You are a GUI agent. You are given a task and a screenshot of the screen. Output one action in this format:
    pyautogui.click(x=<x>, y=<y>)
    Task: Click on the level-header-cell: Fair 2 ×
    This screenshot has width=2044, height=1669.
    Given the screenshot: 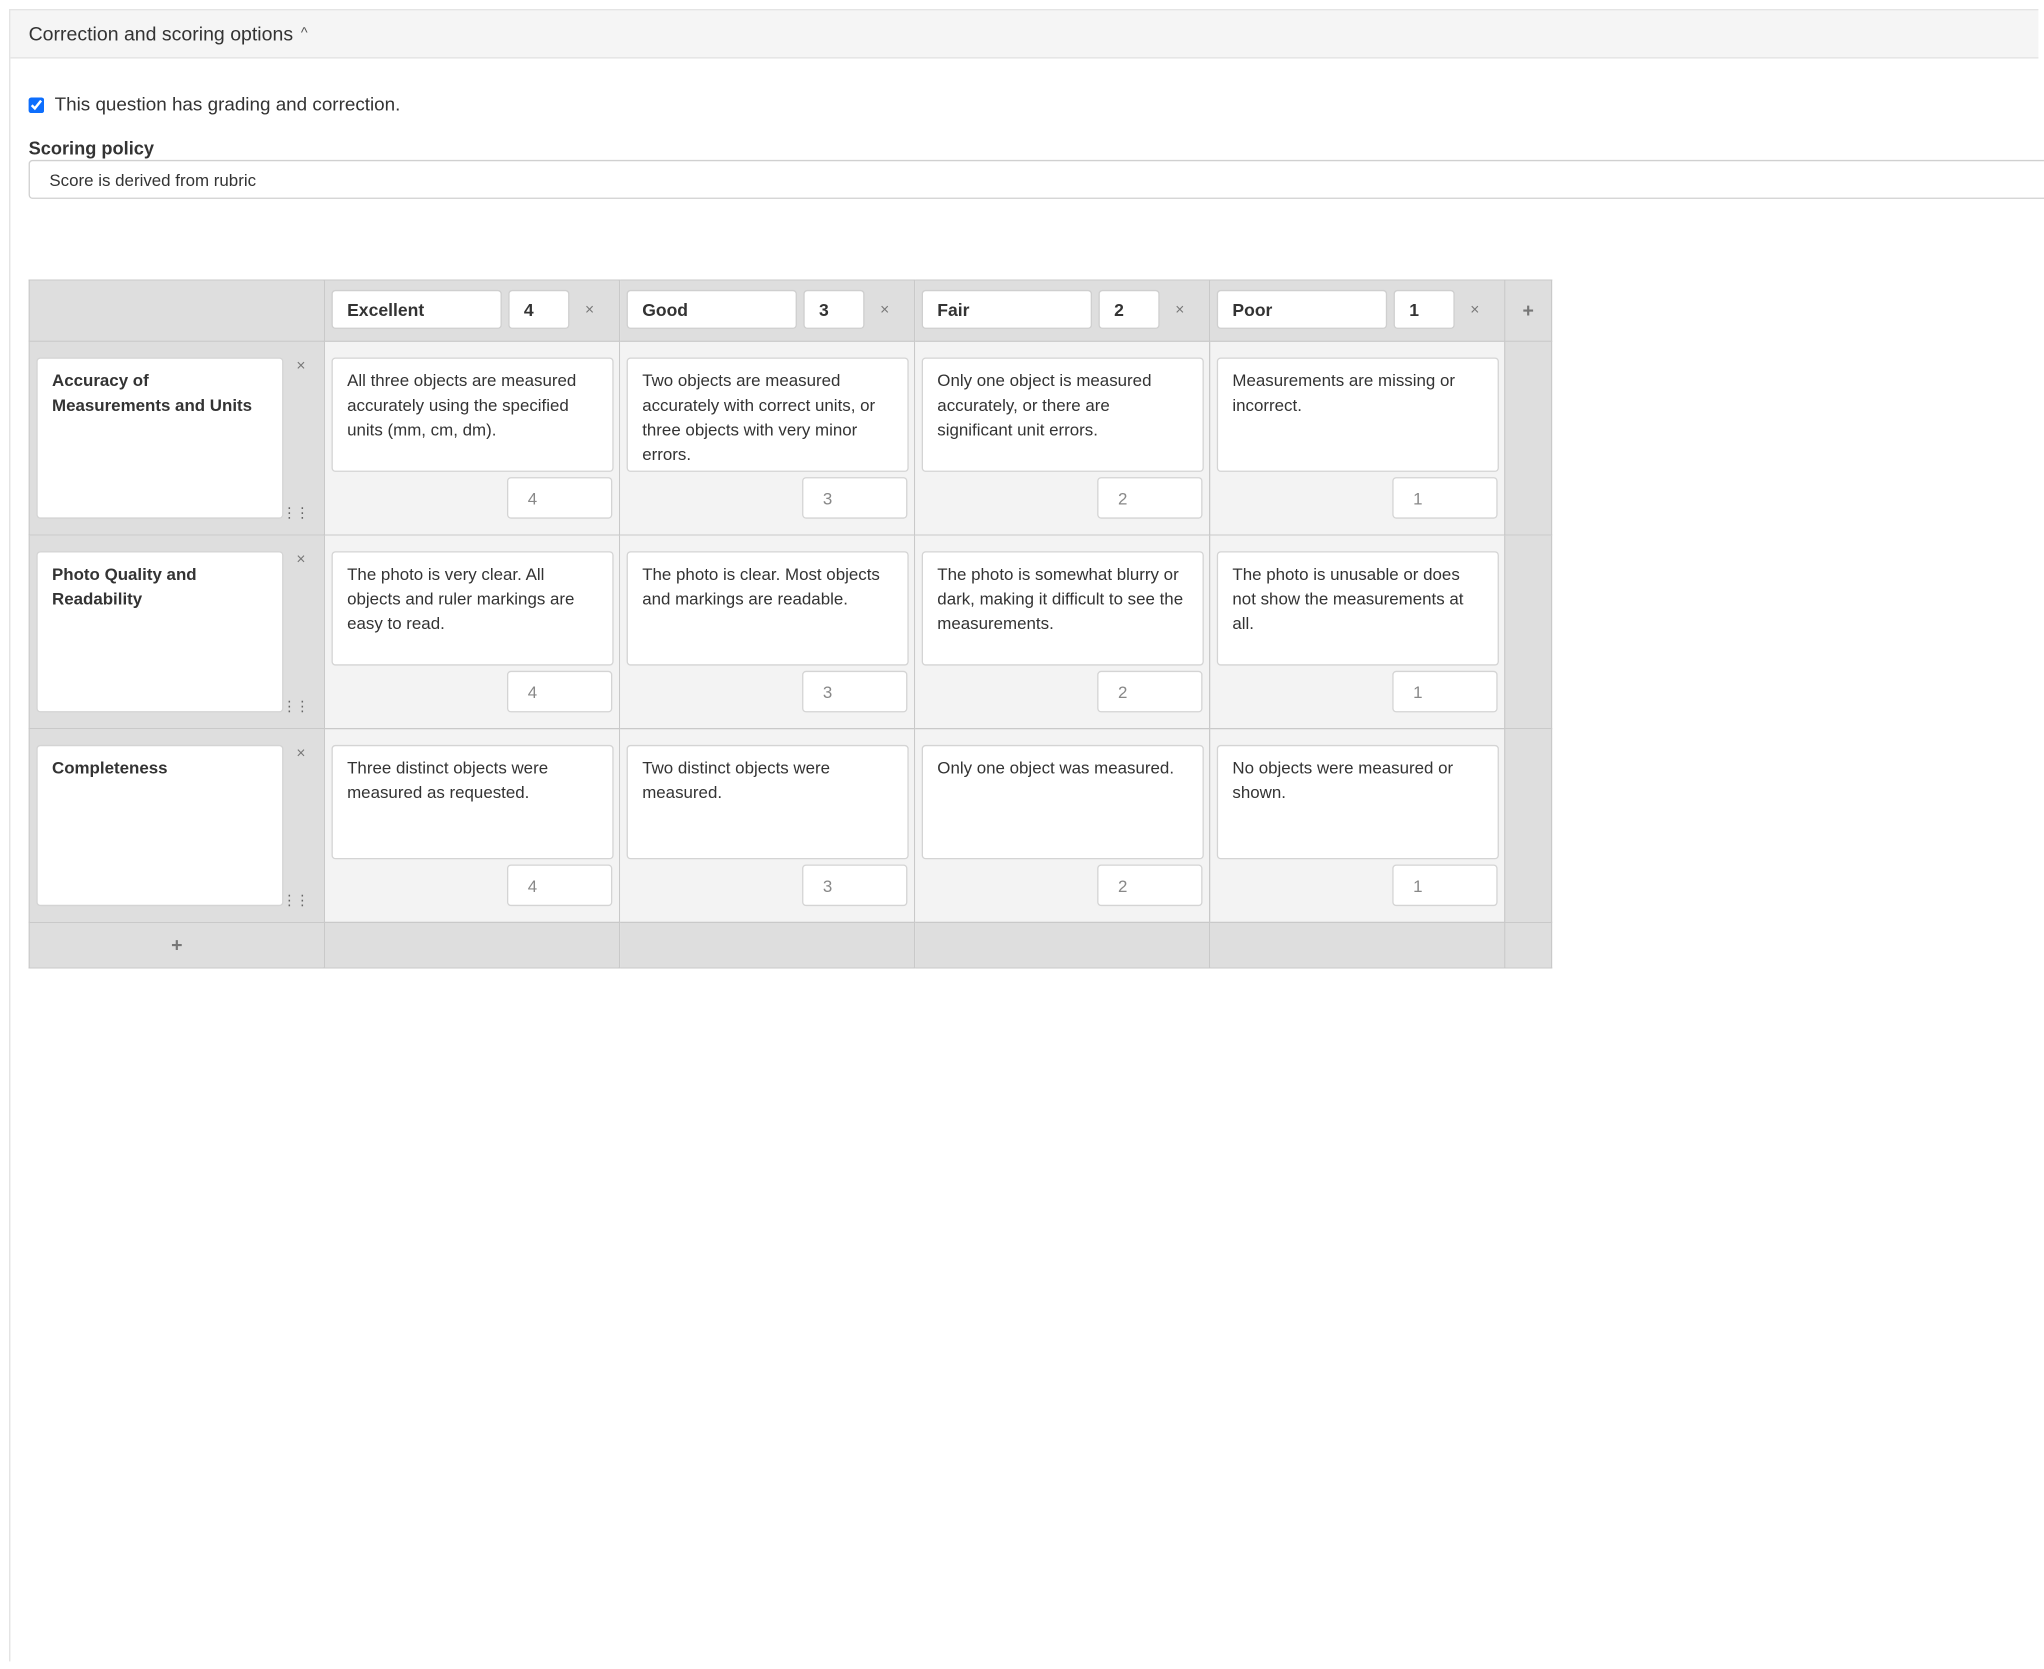 What is the action you would take?
    pyautogui.click(x=1062, y=310)
    